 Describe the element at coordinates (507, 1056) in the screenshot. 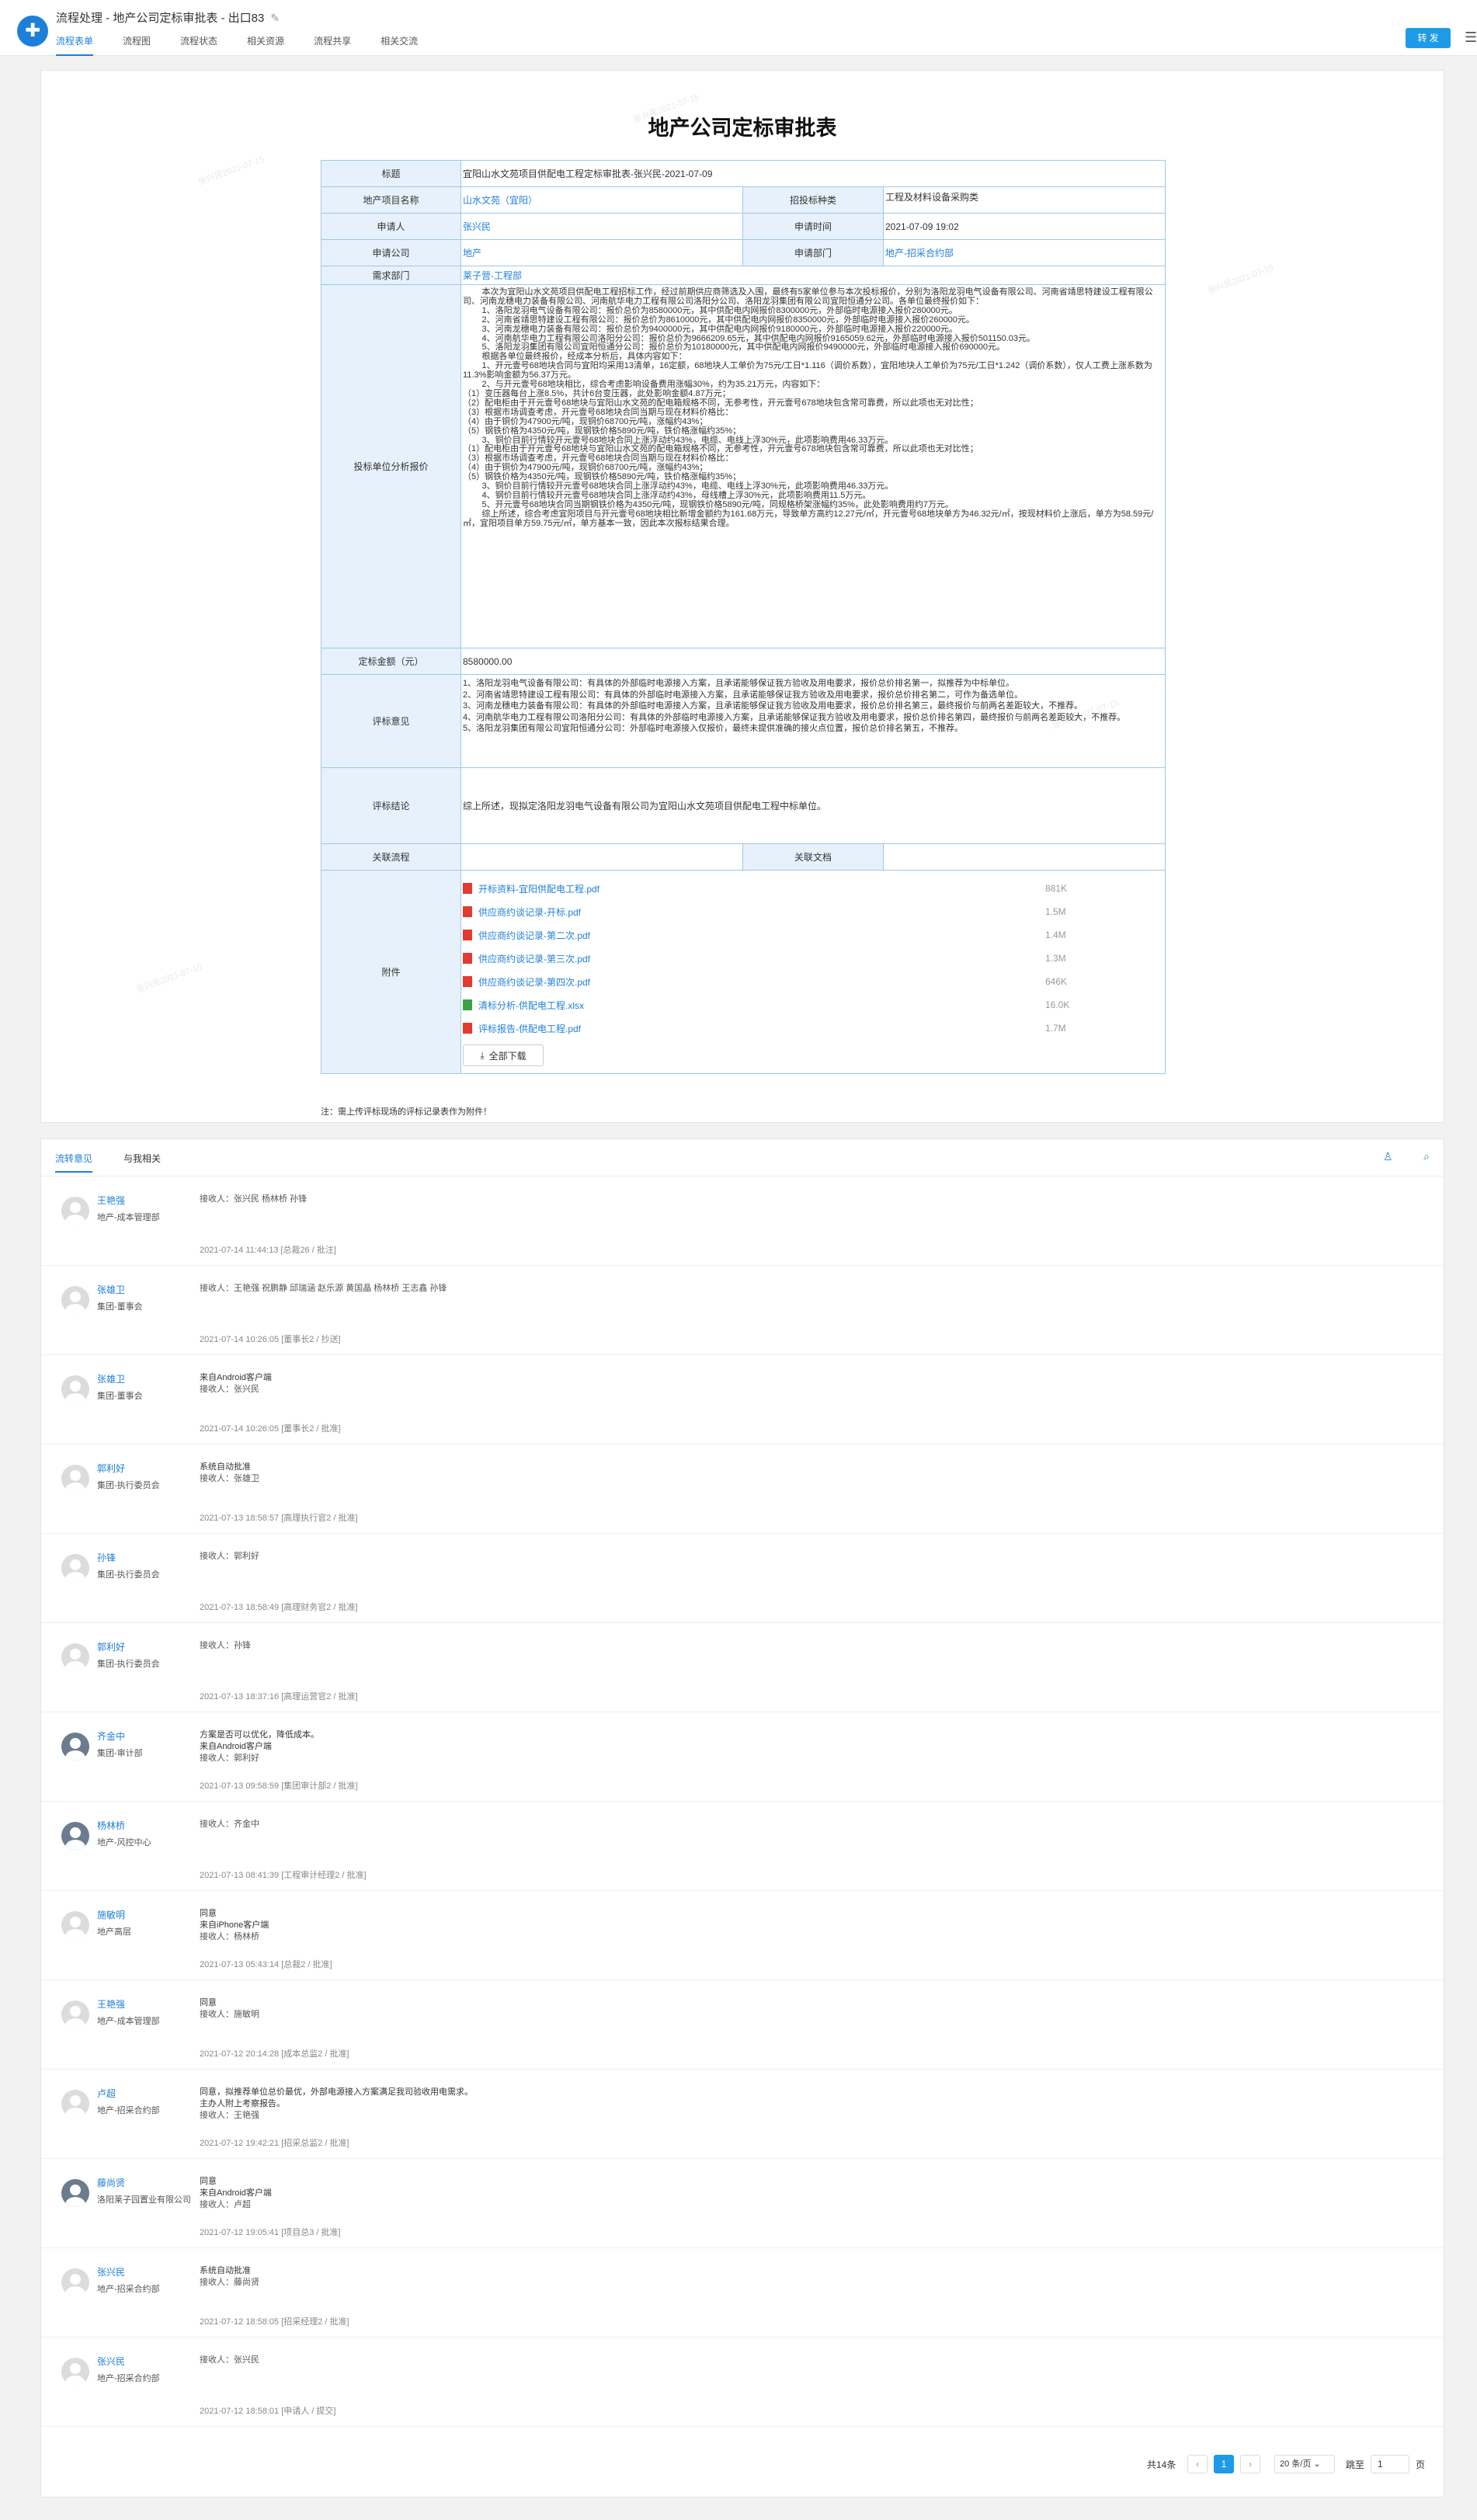

I see `download-all-label: 全部下载` at that location.